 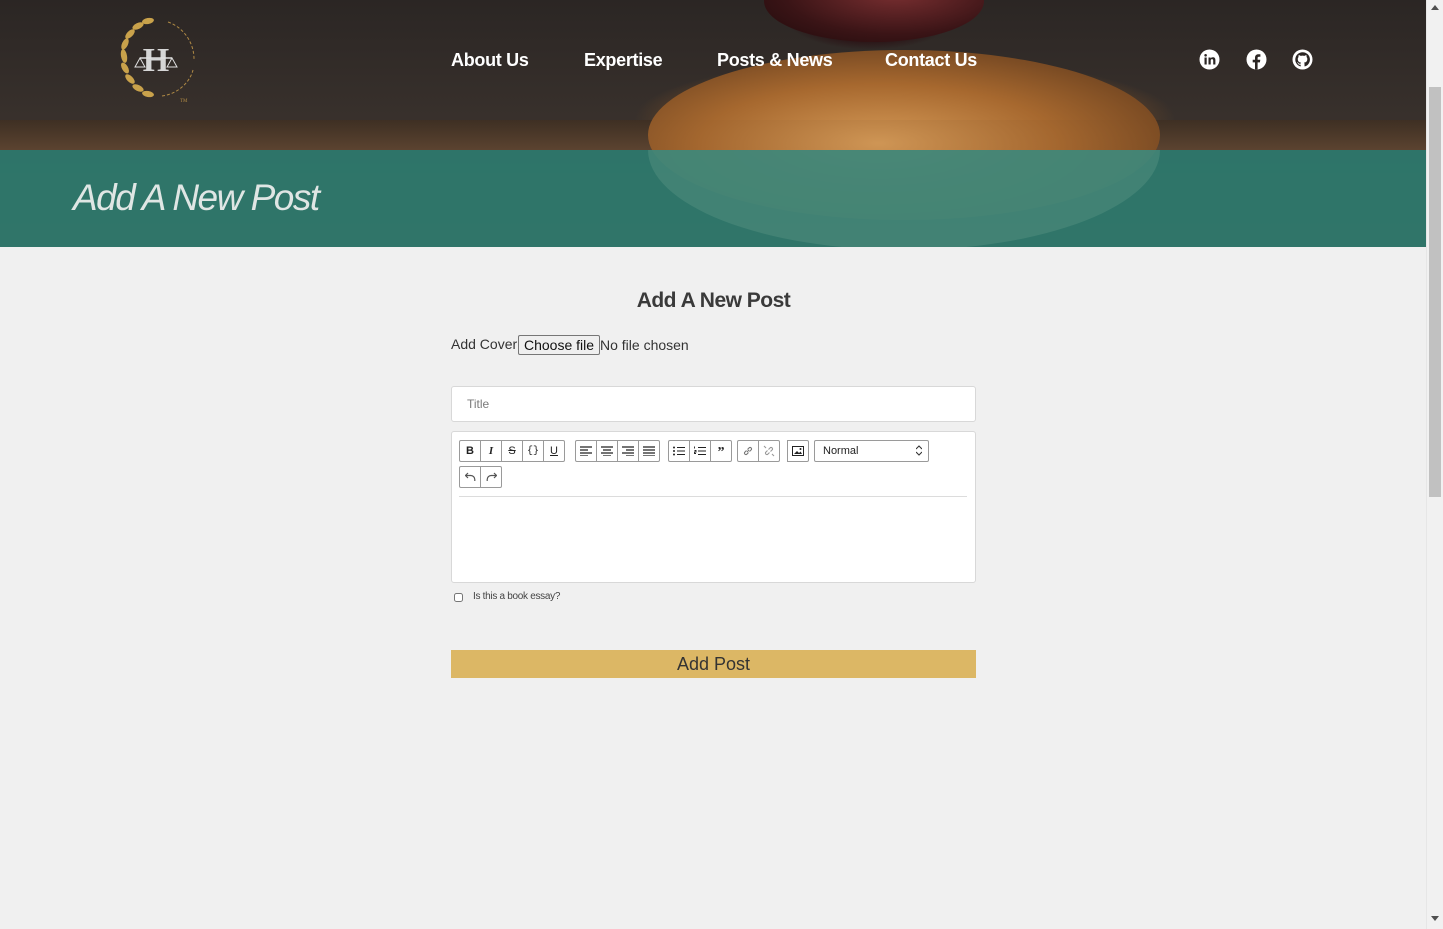 What do you see at coordinates (491, 451) in the screenshot?
I see `italic-icon: I` at bounding box center [491, 451].